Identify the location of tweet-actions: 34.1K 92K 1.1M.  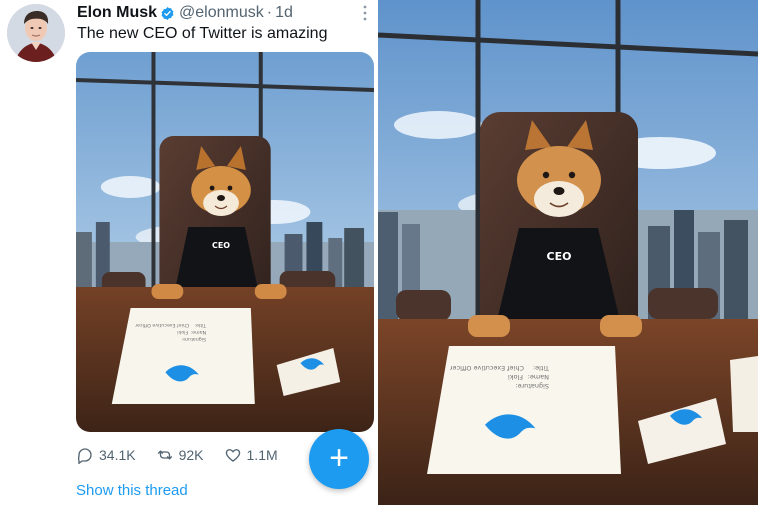
(187, 455).